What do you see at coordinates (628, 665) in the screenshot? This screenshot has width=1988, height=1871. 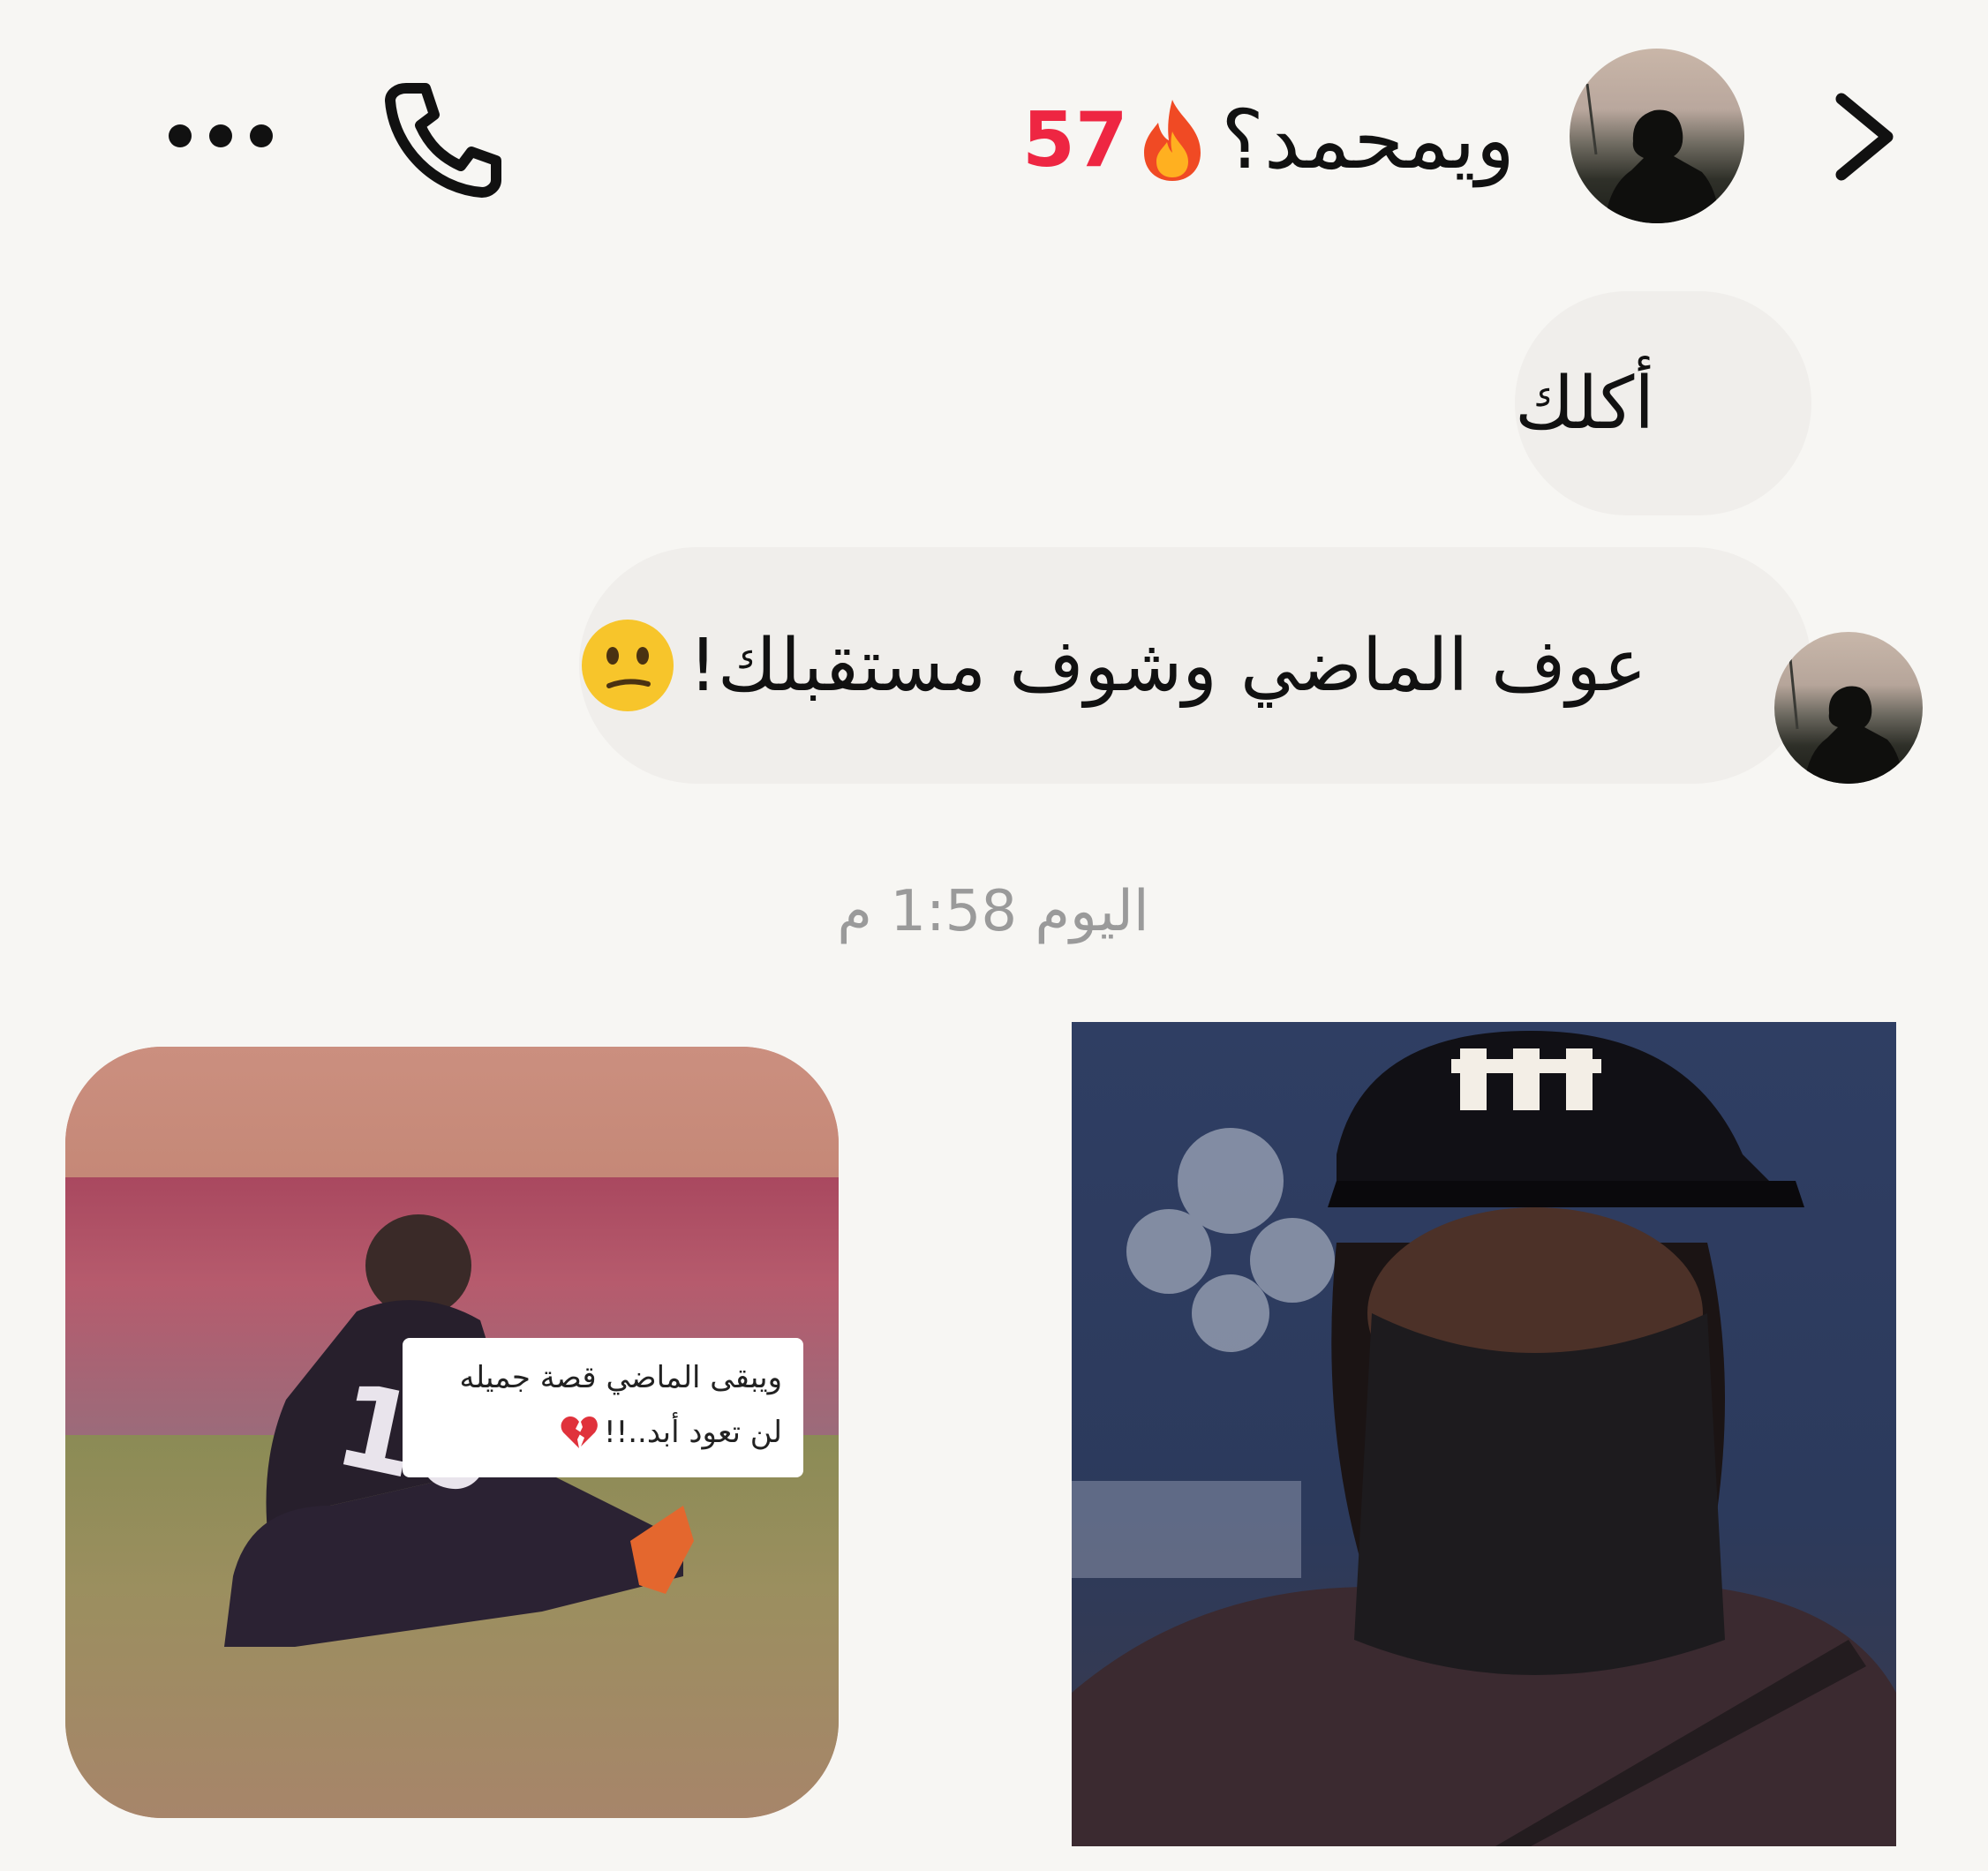 I see `confused-face-emoji` at bounding box center [628, 665].